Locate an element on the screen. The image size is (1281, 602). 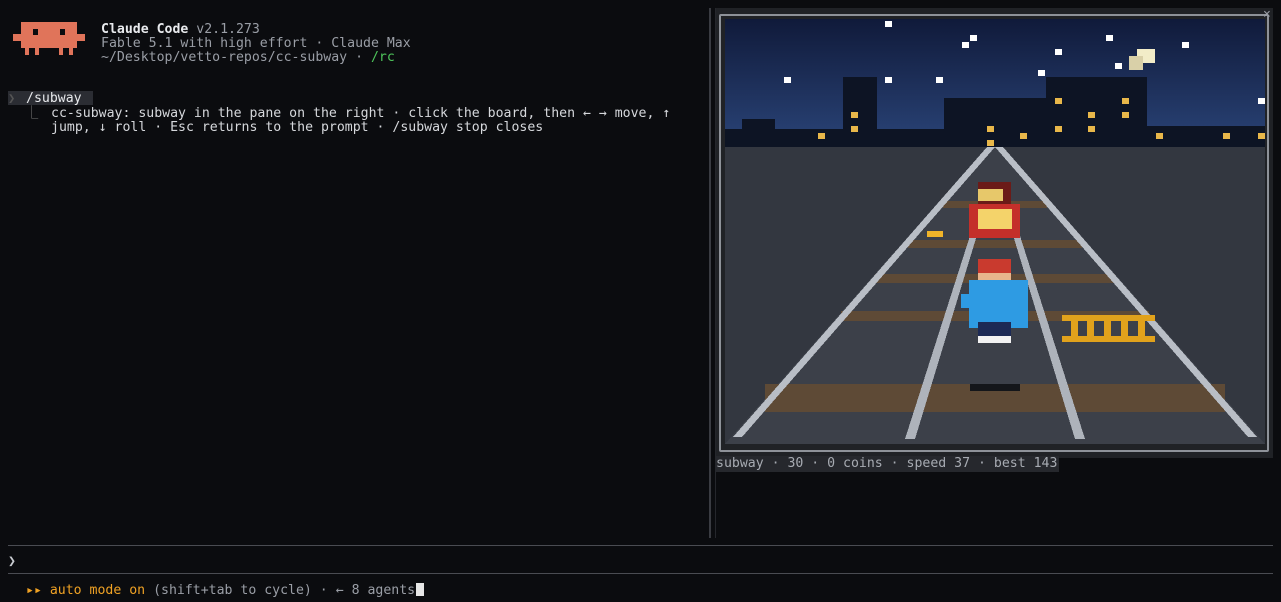
claude-mascot-icon is located at coordinates (49, 38).